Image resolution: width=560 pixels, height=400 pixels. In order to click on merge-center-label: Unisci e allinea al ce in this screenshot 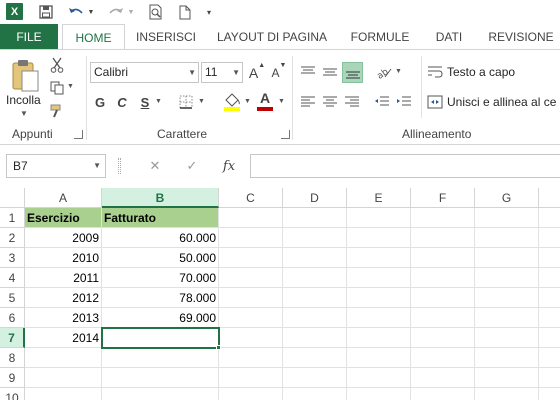, I will do `click(501, 102)`.